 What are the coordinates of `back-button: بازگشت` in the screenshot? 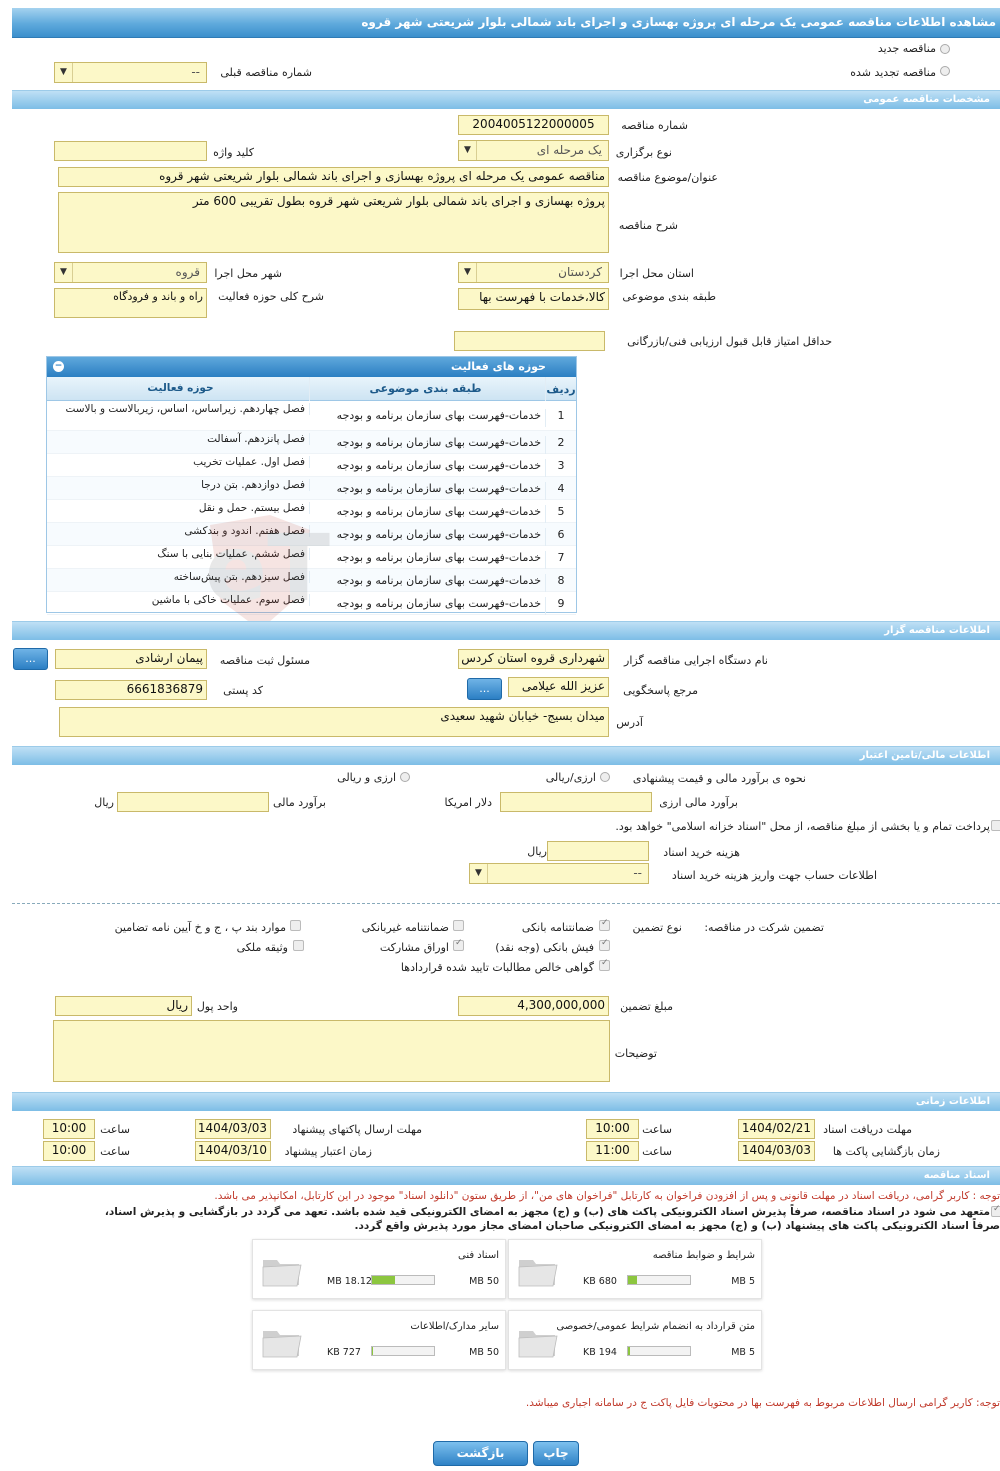 It's located at (480, 1453).